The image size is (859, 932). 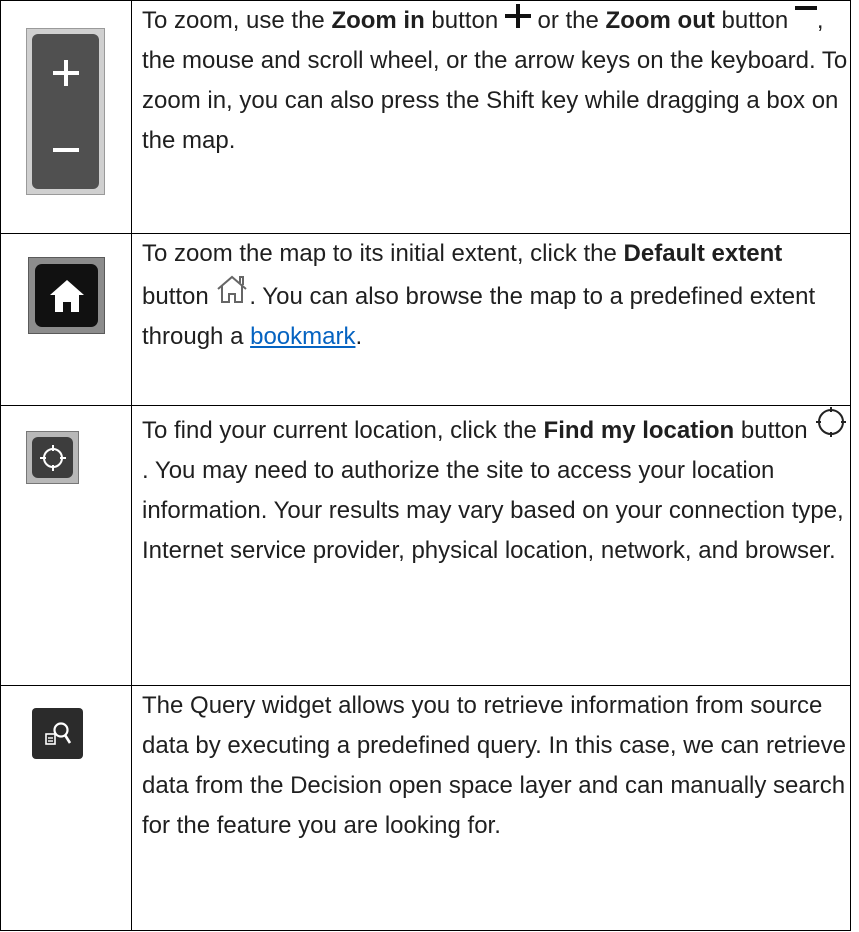 I want to click on locate-widget, so click(x=52, y=457).